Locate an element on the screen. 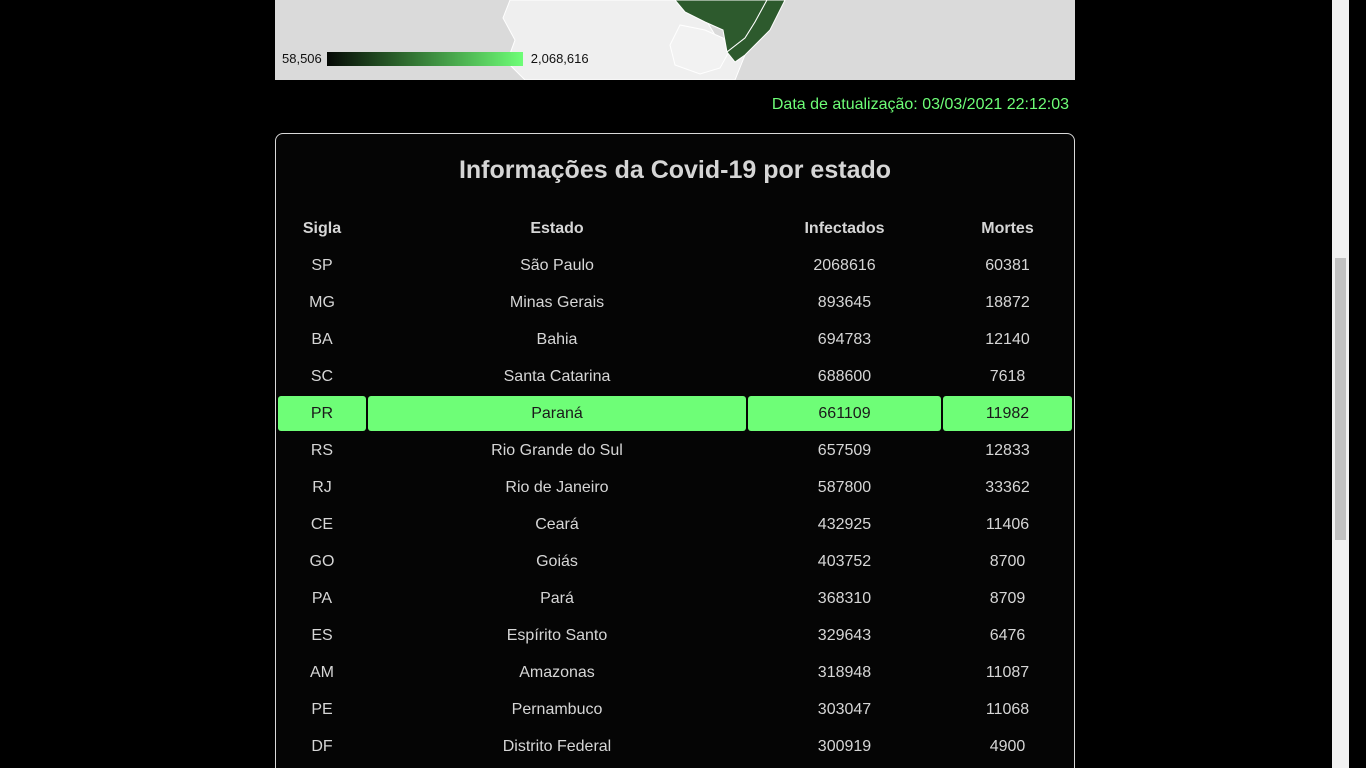  cell-estado: Pernambuco is located at coordinates (557, 709).